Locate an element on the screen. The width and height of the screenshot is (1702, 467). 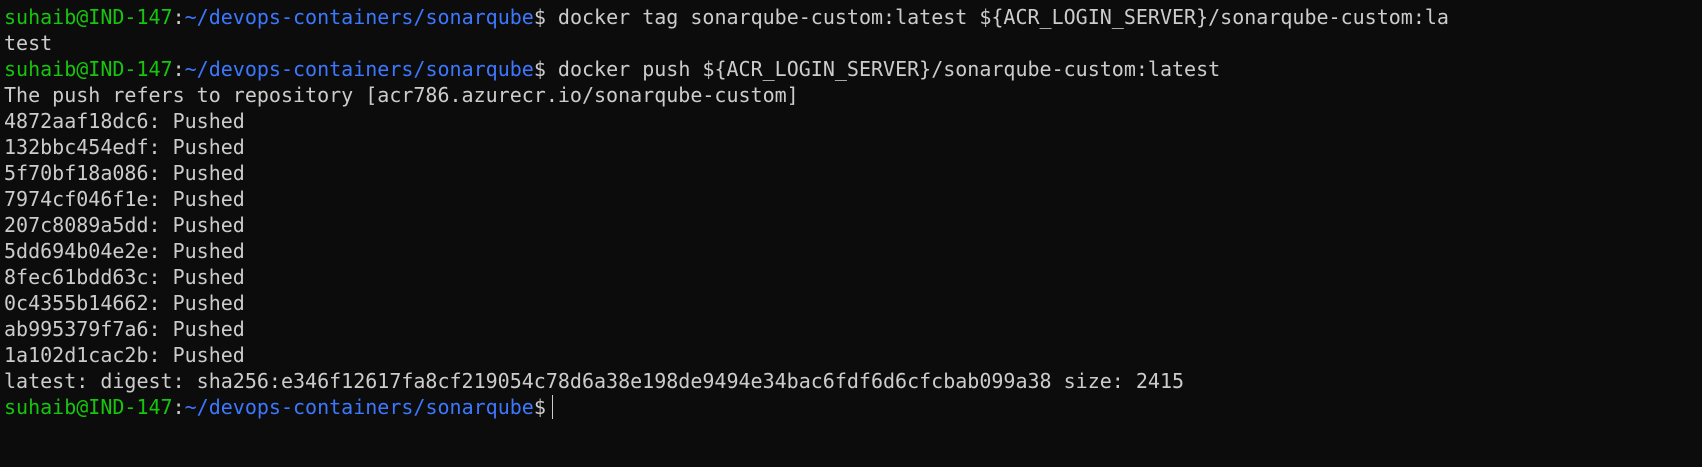
output-line-layer: 0c4355b14662: Pushed is located at coordinates (124, 303).